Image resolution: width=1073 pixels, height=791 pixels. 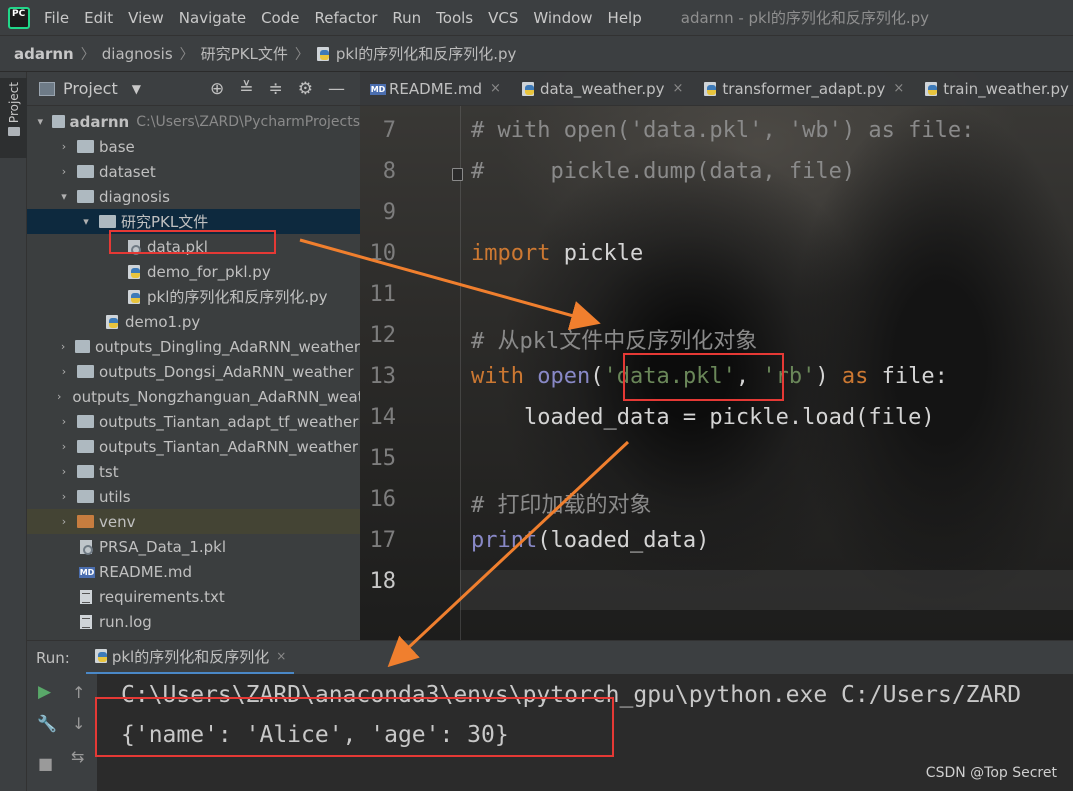 I want to click on tree-item-label: outputs_Dingling_AdaRNN_weather, so click(x=227, y=346).